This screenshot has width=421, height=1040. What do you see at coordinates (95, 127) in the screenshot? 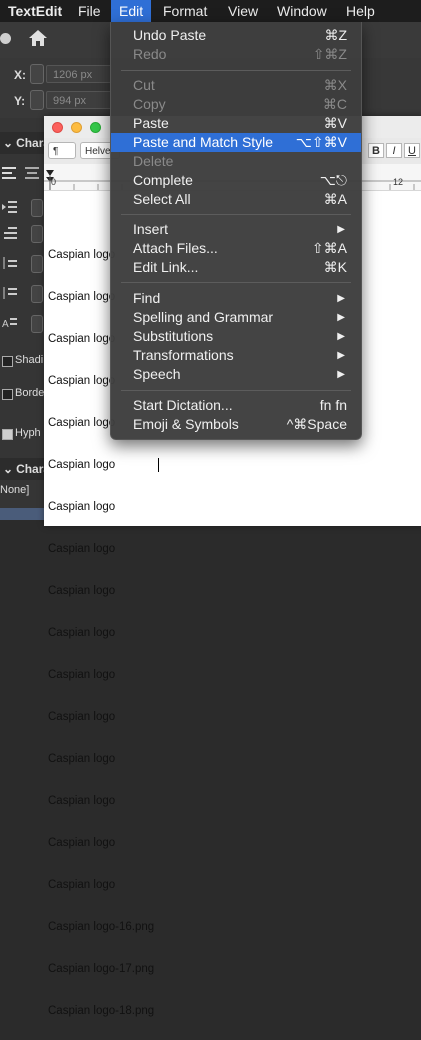
I see `zoom-button` at bounding box center [95, 127].